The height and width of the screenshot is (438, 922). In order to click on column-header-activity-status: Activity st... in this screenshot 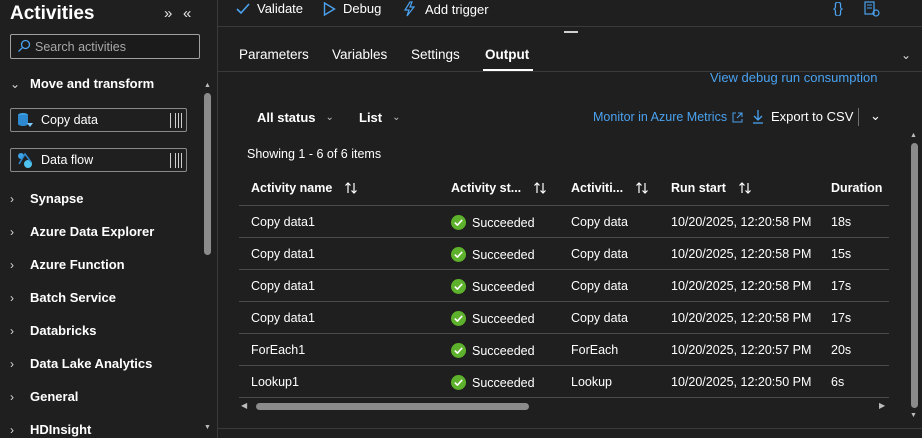, I will do `click(499, 188)`.